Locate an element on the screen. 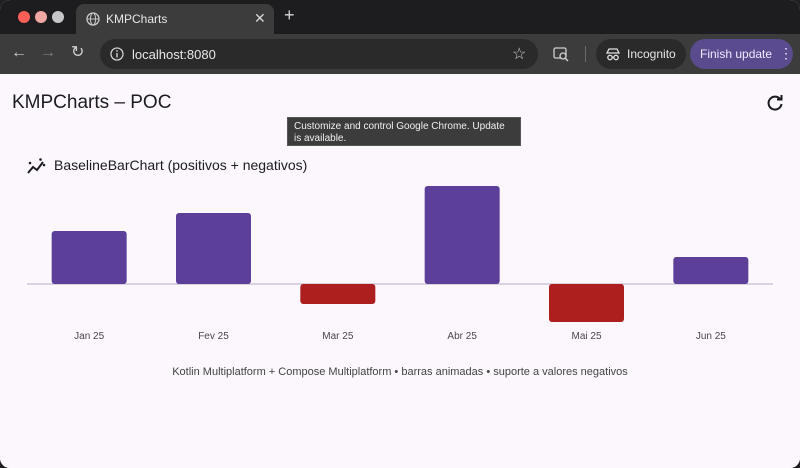 The height and width of the screenshot is (468, 800). finish-update-button: Finish update ⋮ is located at coordinates (741, 54).